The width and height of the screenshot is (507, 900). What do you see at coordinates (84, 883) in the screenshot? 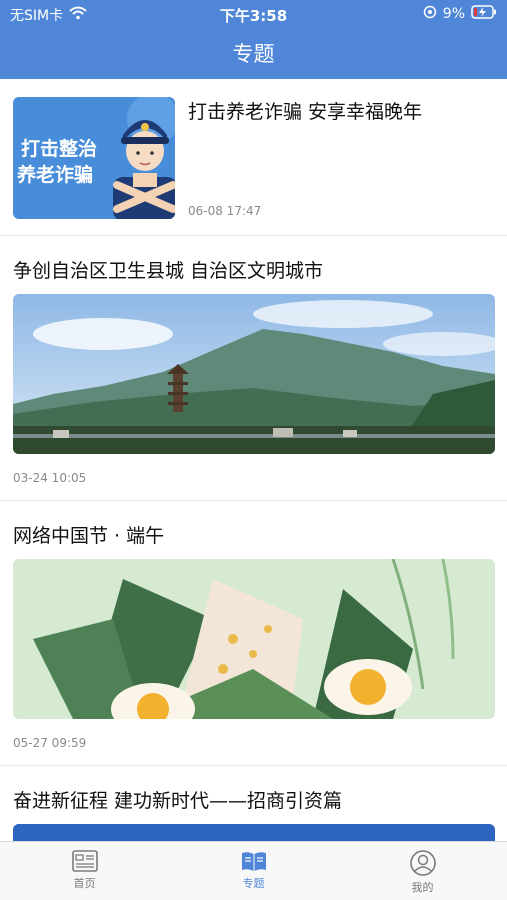
I see `tab-home-label: 首页` at bounding box center [84, 883].